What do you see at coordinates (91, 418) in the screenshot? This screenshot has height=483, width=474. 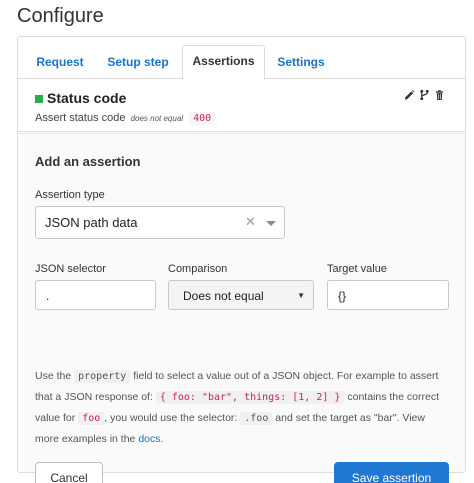 I see `help-code-foo: foo` at bounding box center [91, 418].